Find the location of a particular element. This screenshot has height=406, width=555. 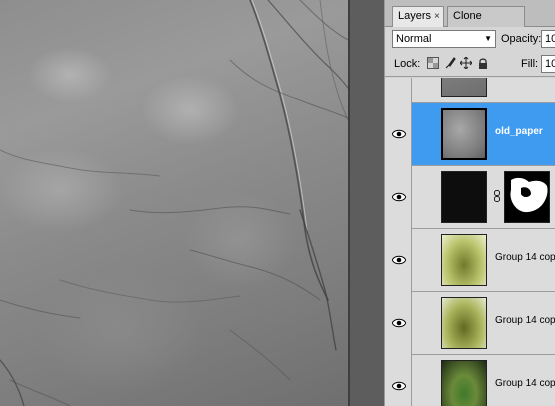

opacity-input: 10 is located at coordinates (548, 39).